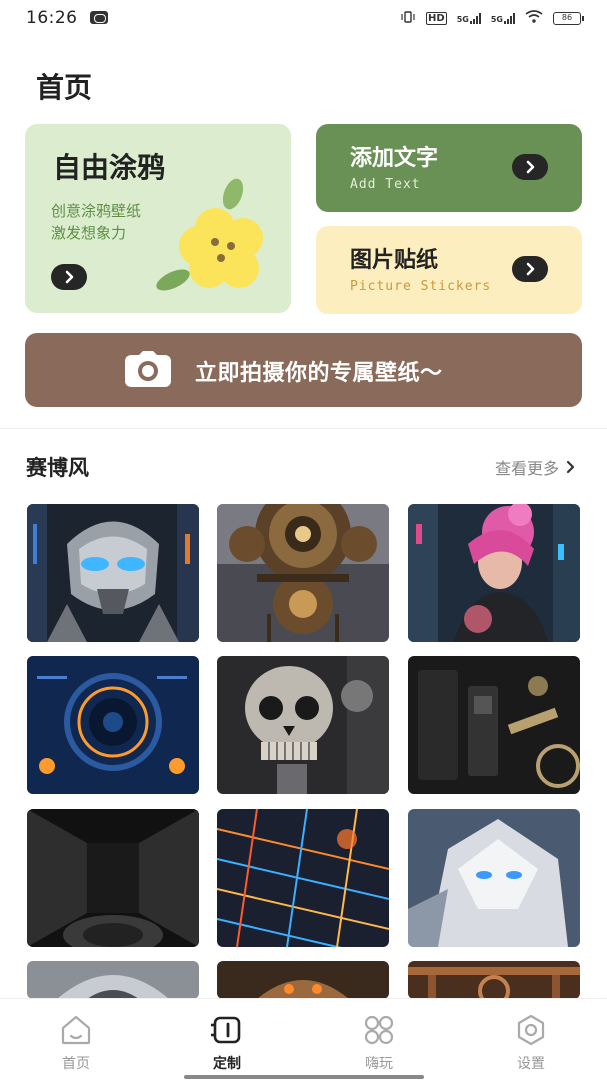  What do you see at coordinates (96, 211) in the screenshot?
I see `doodle-desc-line1: 创意涂鸦壁纸` at bounding box center [96, 211].